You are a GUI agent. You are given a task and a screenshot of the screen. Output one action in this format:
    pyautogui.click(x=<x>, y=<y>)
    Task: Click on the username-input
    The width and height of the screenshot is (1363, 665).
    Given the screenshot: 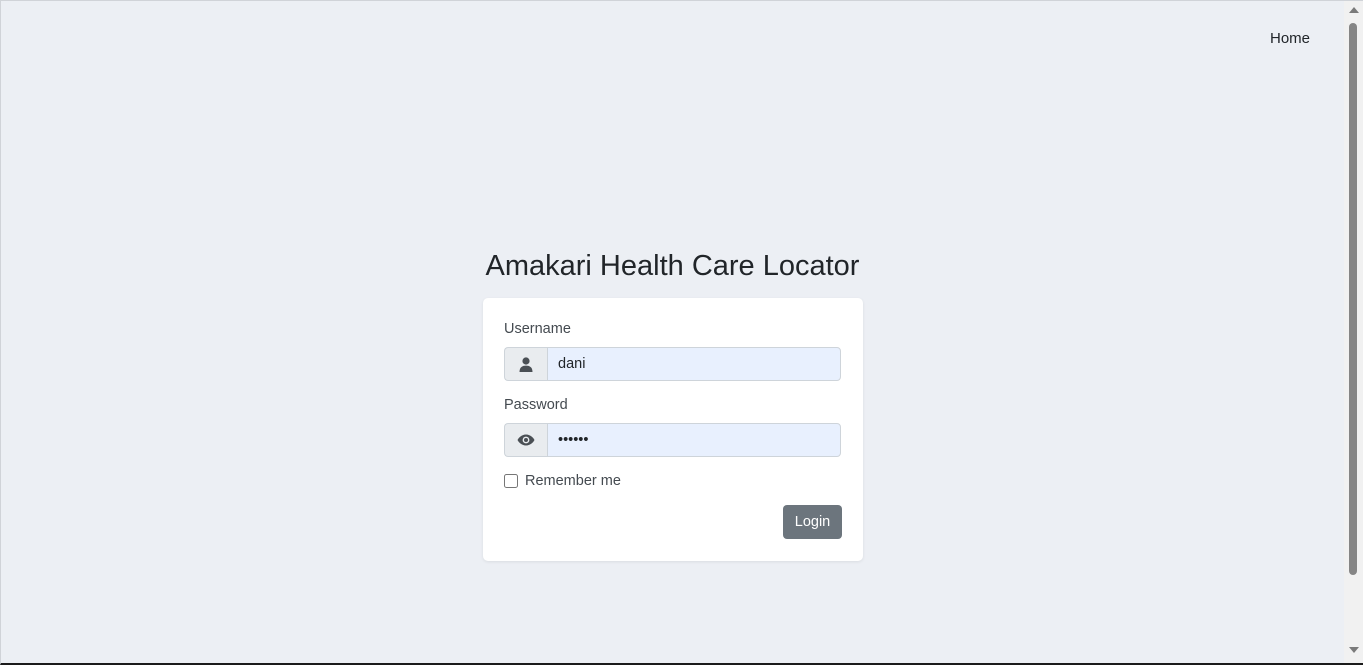 What is the action you would take?
    pyautogui.click(x=694, y=364)
    